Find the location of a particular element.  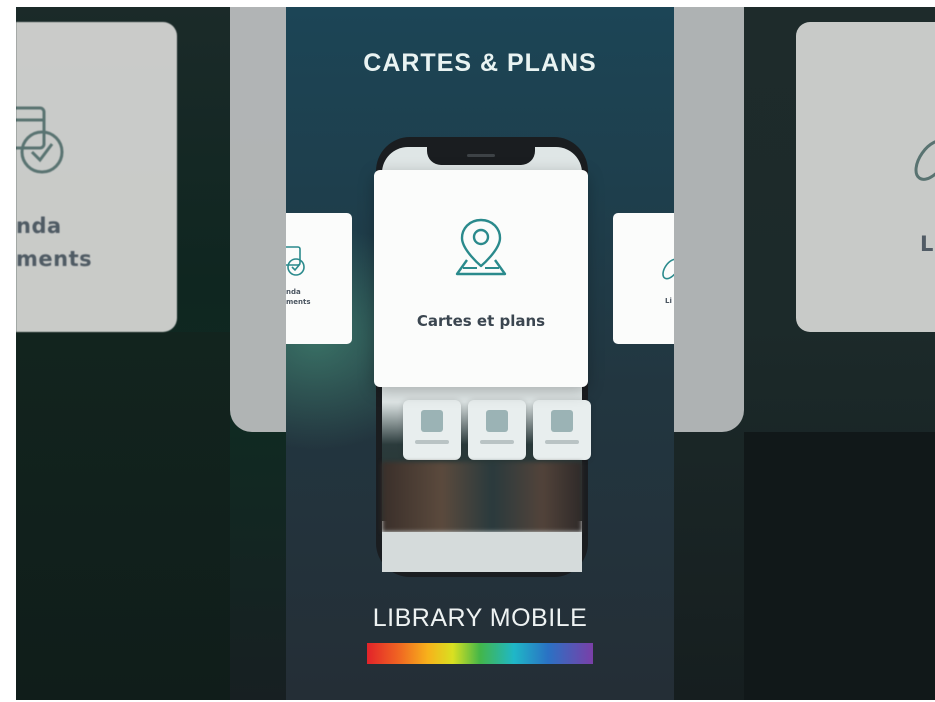

card-cartes-et-plans: Cartes et plans is located at coordinates (481, 278).